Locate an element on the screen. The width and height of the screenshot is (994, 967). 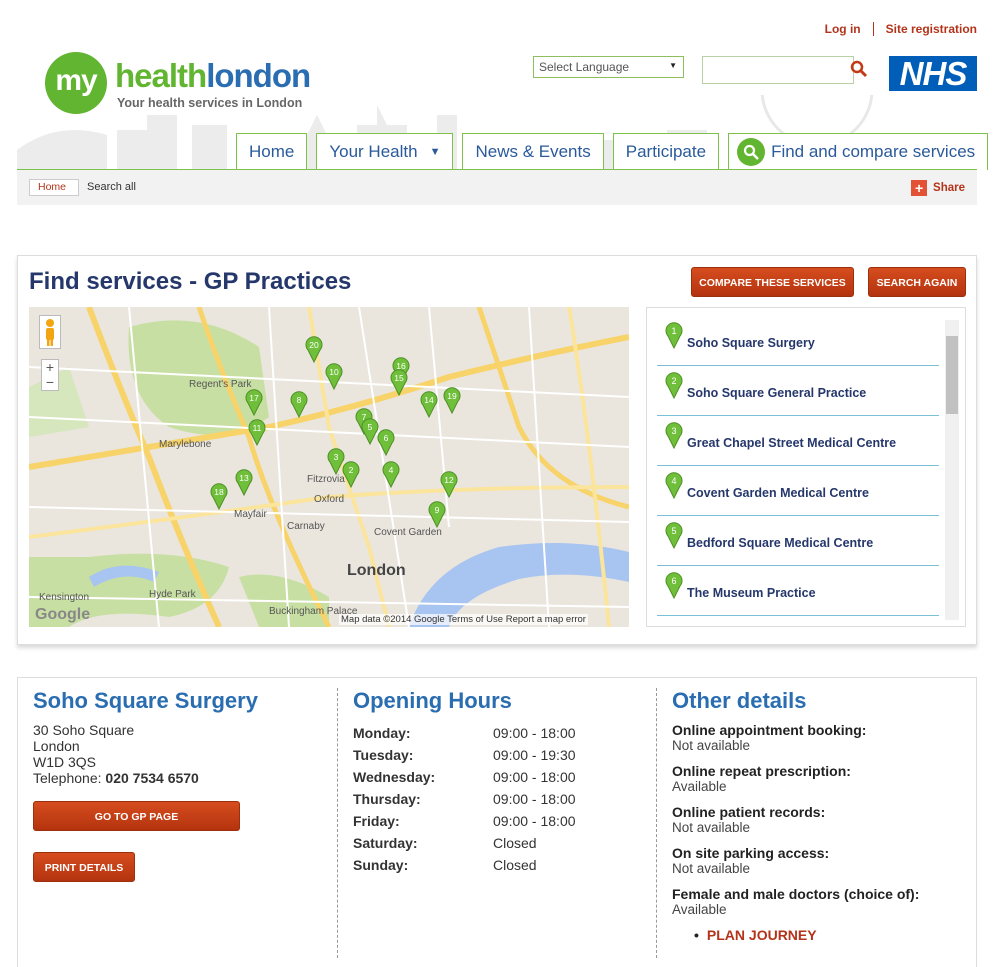
day-hours: Closed is located at coordinates (515, 843).